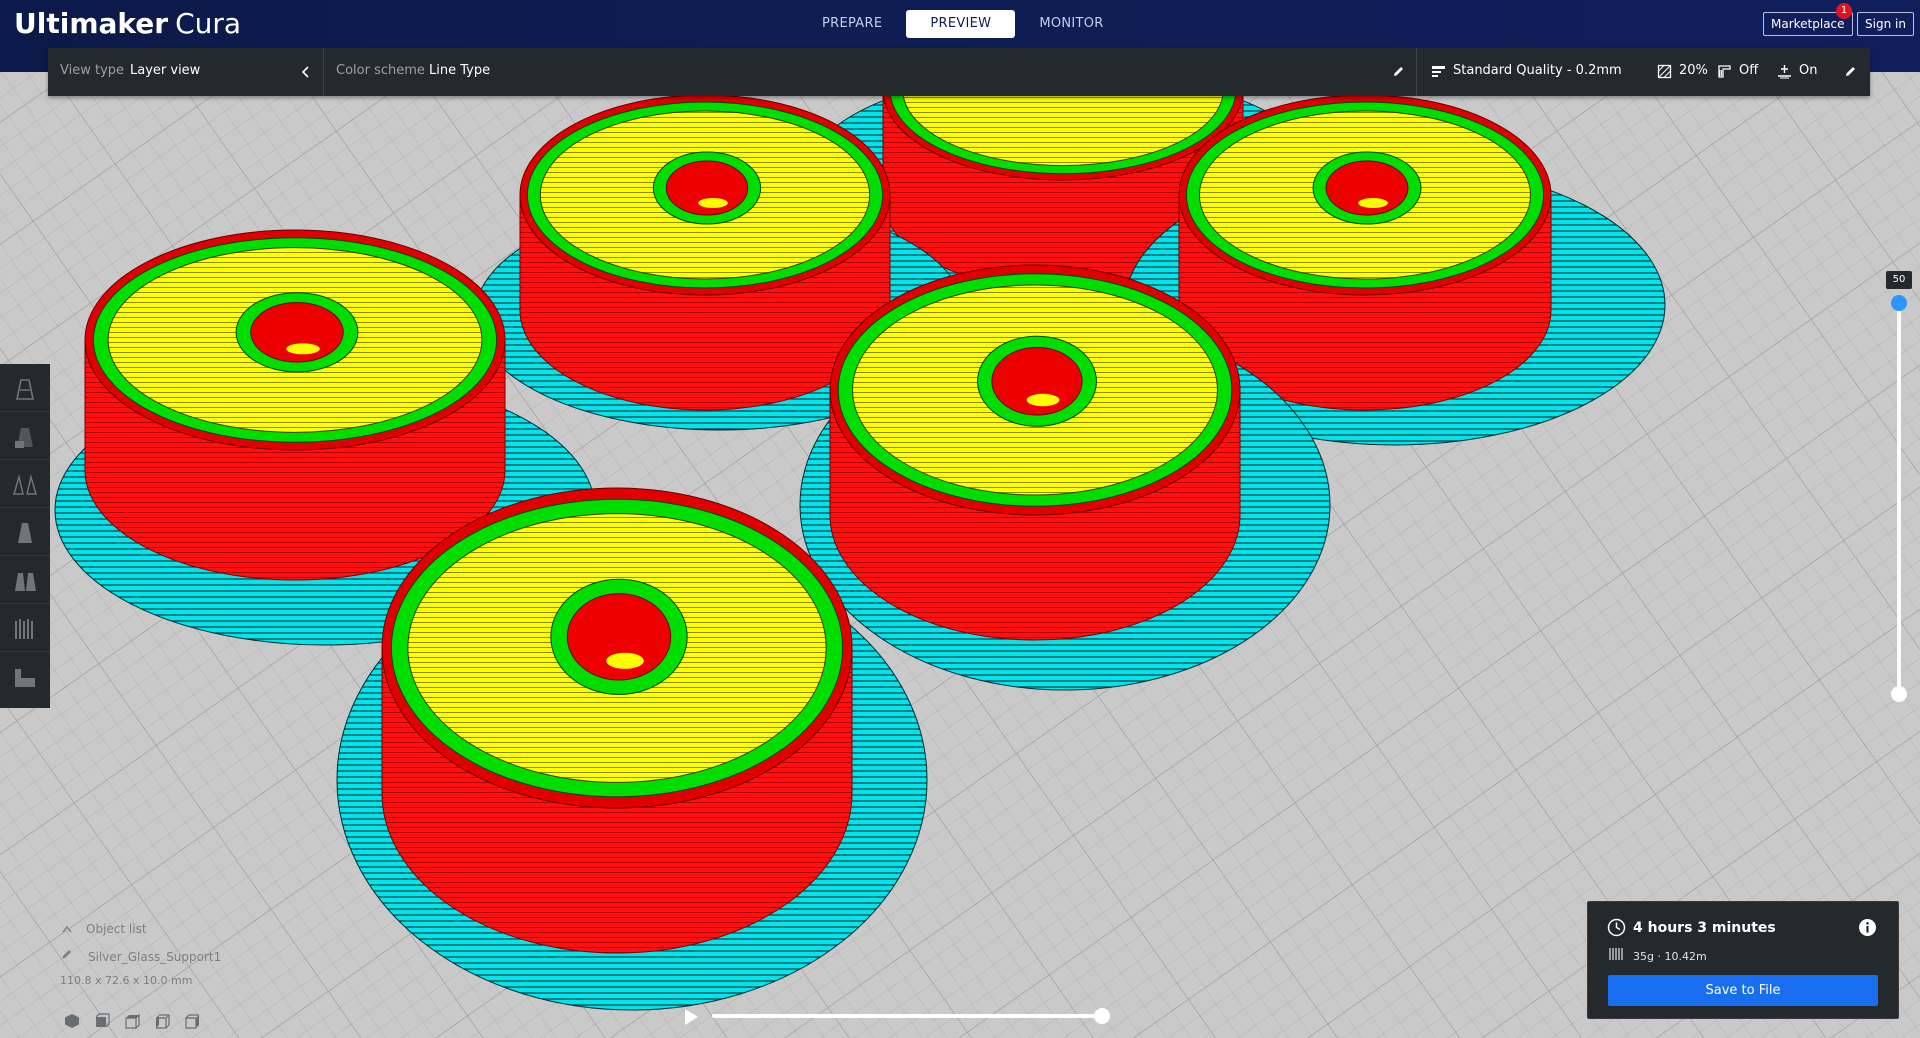  I want to click on profile-icon, so click(1438, 71).